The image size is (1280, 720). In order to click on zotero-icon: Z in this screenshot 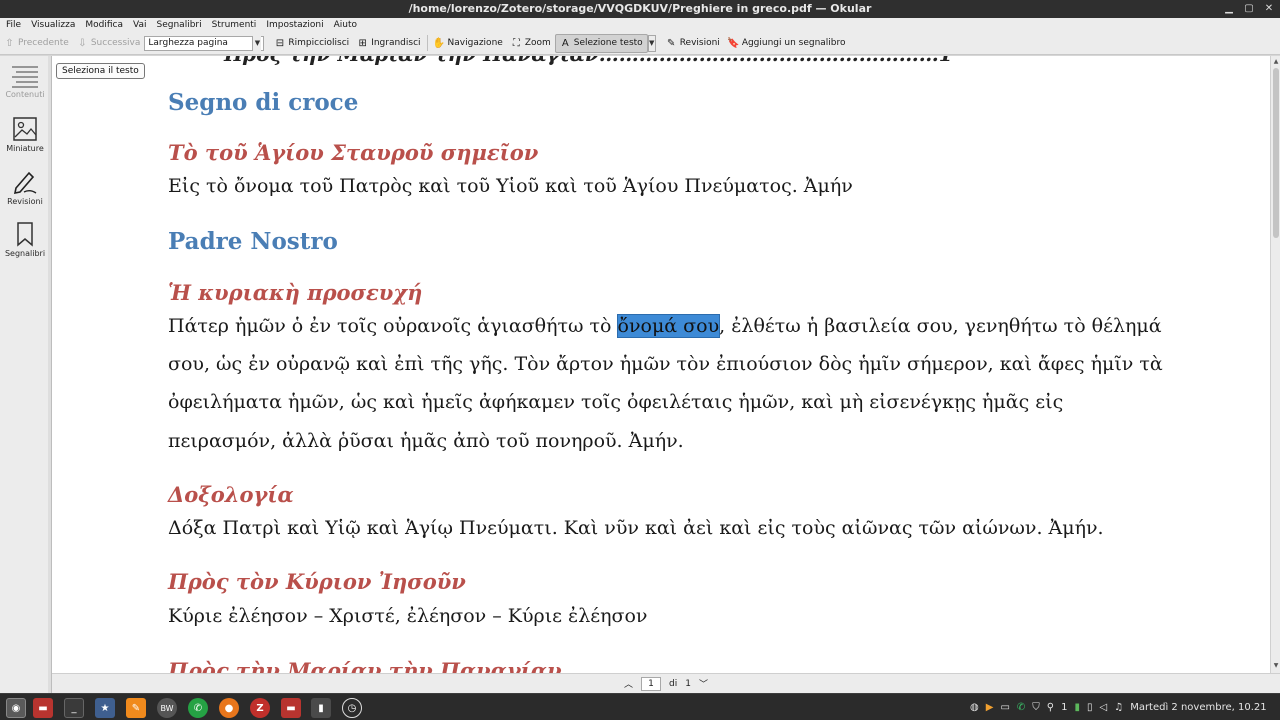, I will do `click(260, 708)`.